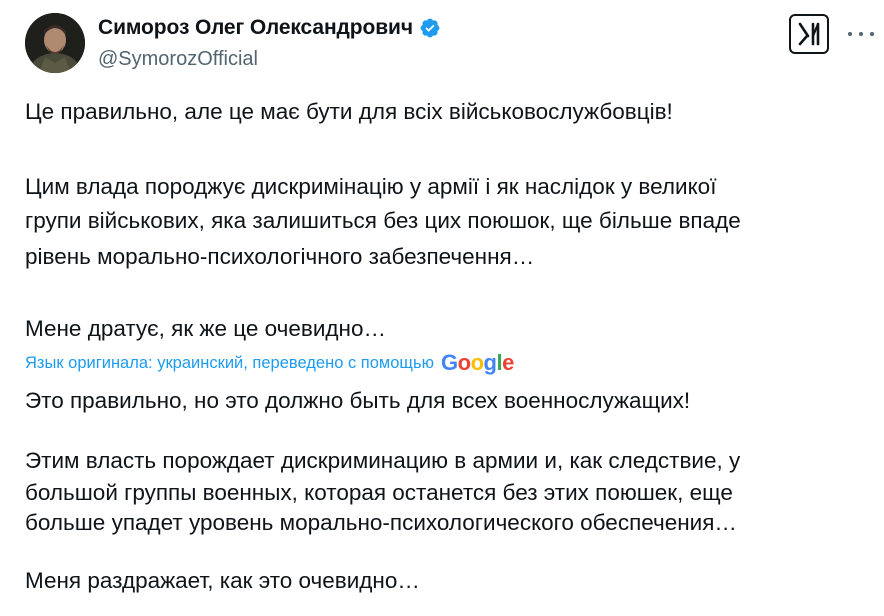  Describe the element at coordinates (809, 34) in the screenshot. I see `x-logo-icon` at that location.